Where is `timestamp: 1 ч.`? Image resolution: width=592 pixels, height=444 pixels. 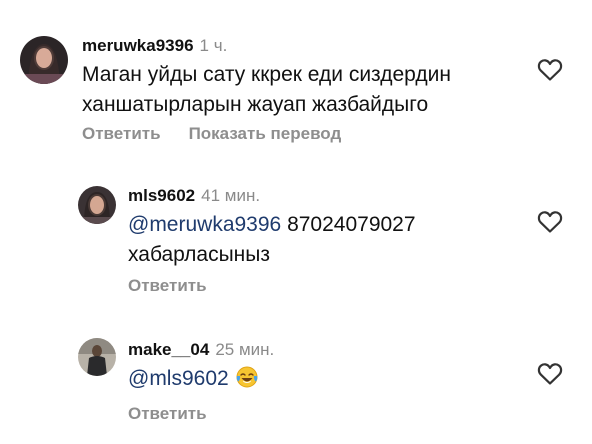
timestamp: 1 ч. is located at coordinates (213, 45).